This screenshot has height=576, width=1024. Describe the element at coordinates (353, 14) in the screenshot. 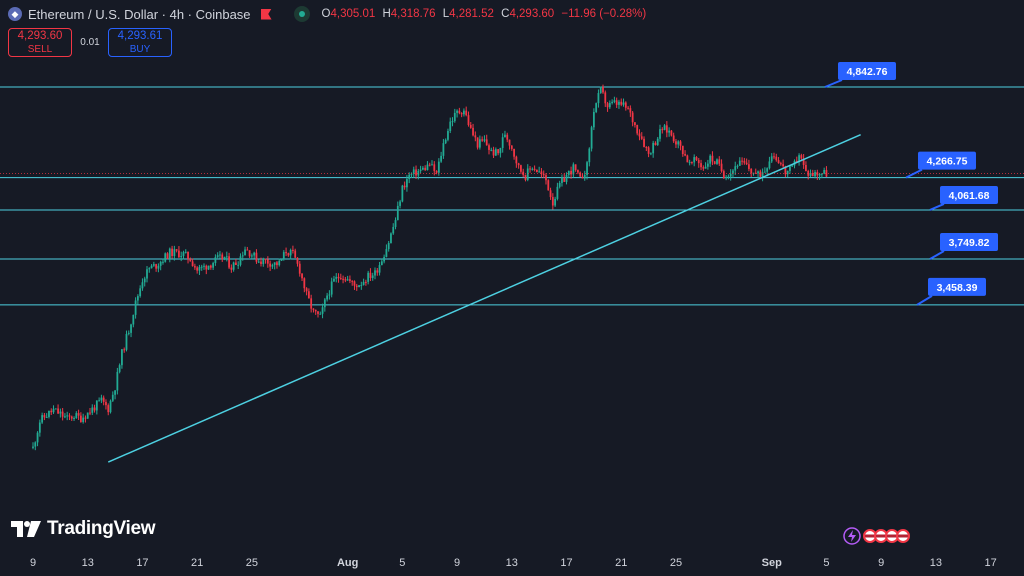

I see `open-value: 4,305.01` at that location.